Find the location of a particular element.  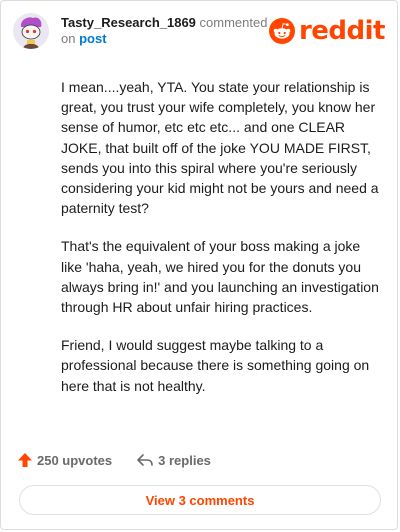

reply-arrow-icon is located at coordinates (145, 460).